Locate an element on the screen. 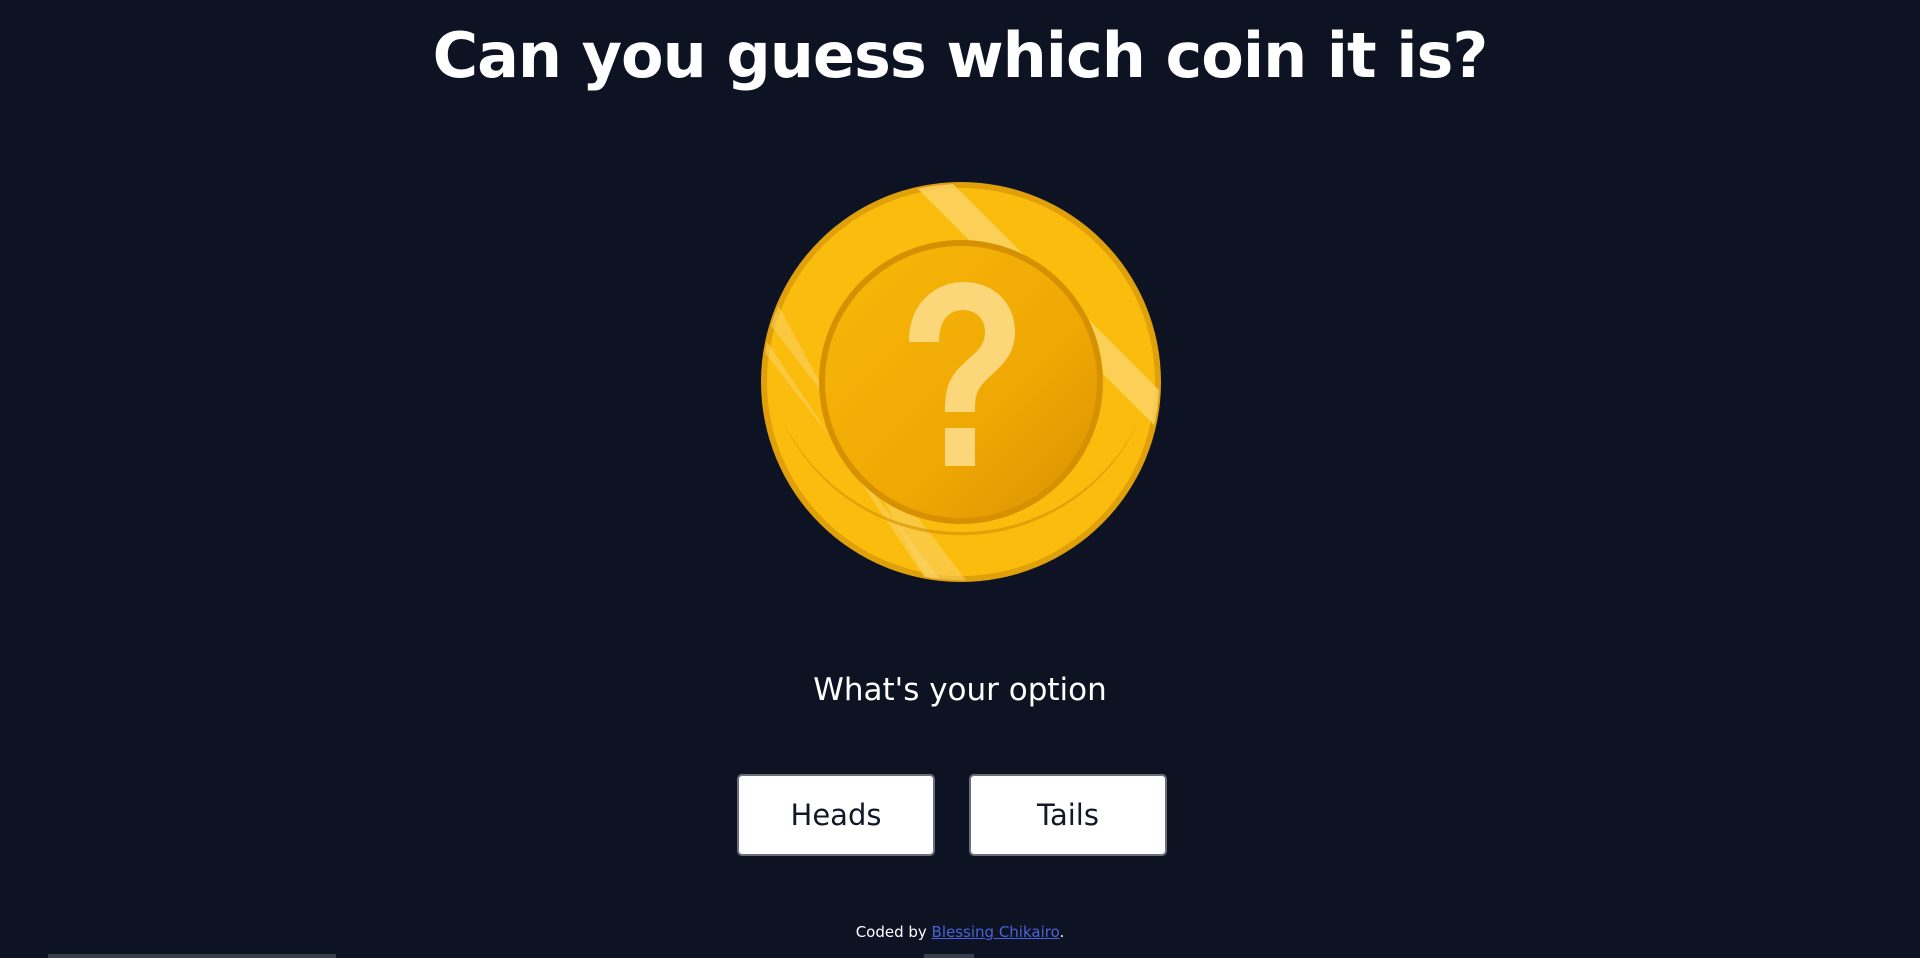  footer-prefix: Coded by is located at coordinates (893, 932).